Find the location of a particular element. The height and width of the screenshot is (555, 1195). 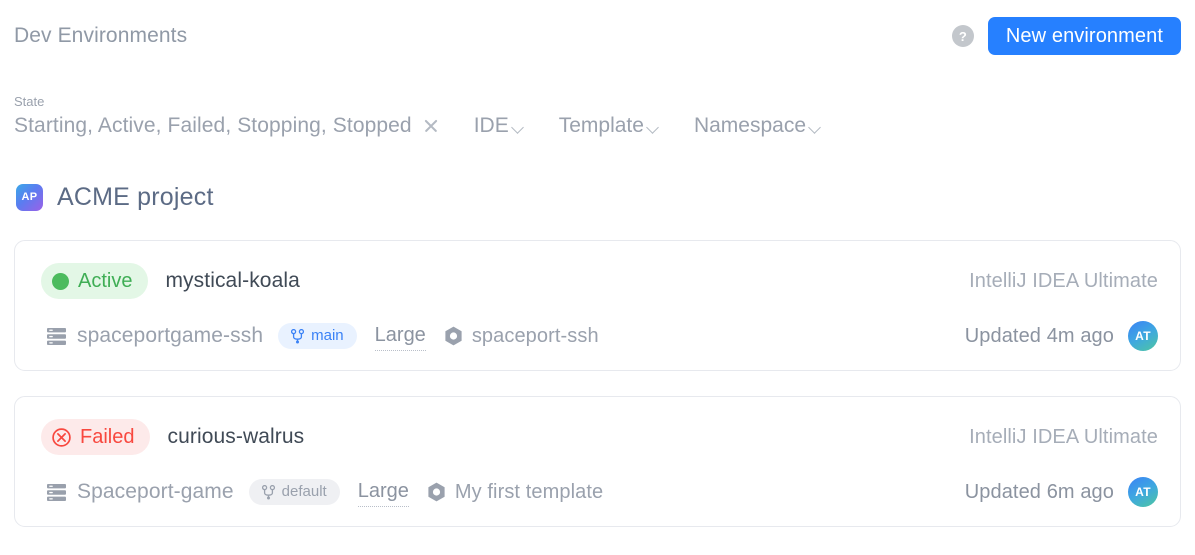

namespace-filter-label: Namespace is located at coordinates (750, 125).